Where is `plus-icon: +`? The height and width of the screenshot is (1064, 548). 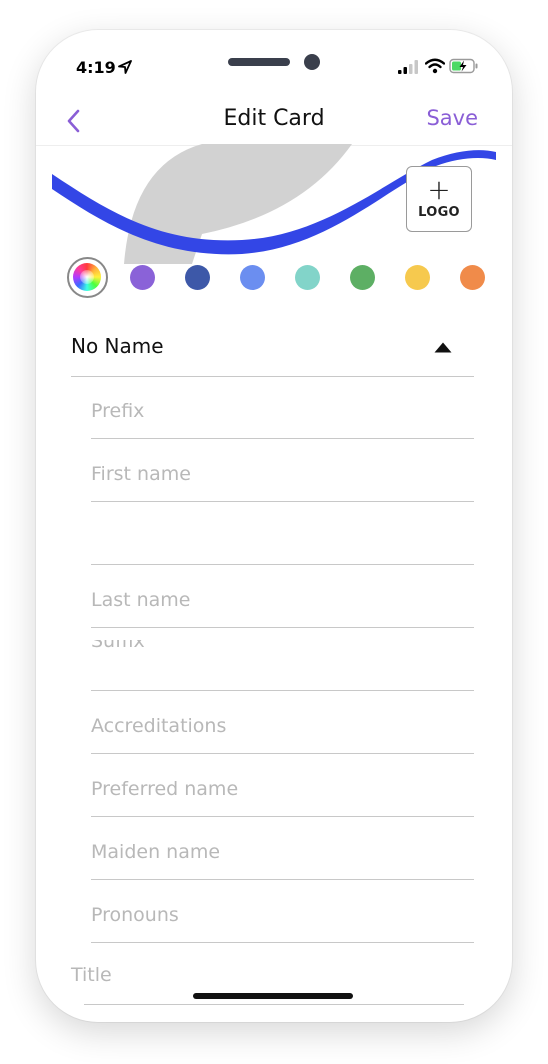
plus-icon: + is located at coordinates (439, 189).